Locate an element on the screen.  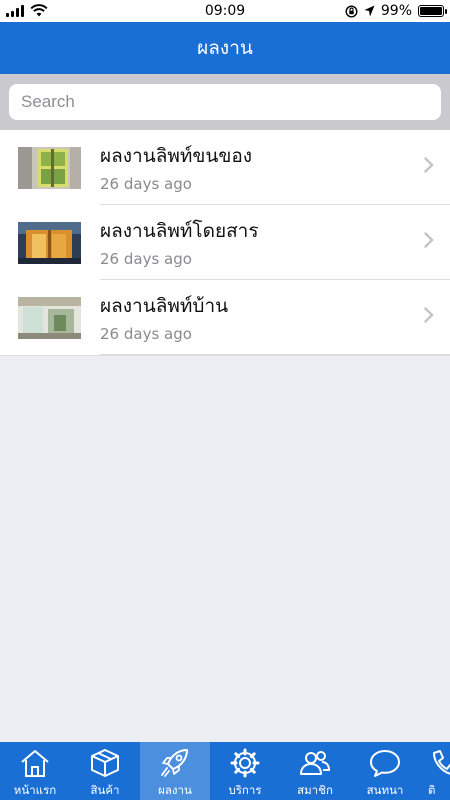
status-bar: 09:09 99% is located at coordinates (225, 11).